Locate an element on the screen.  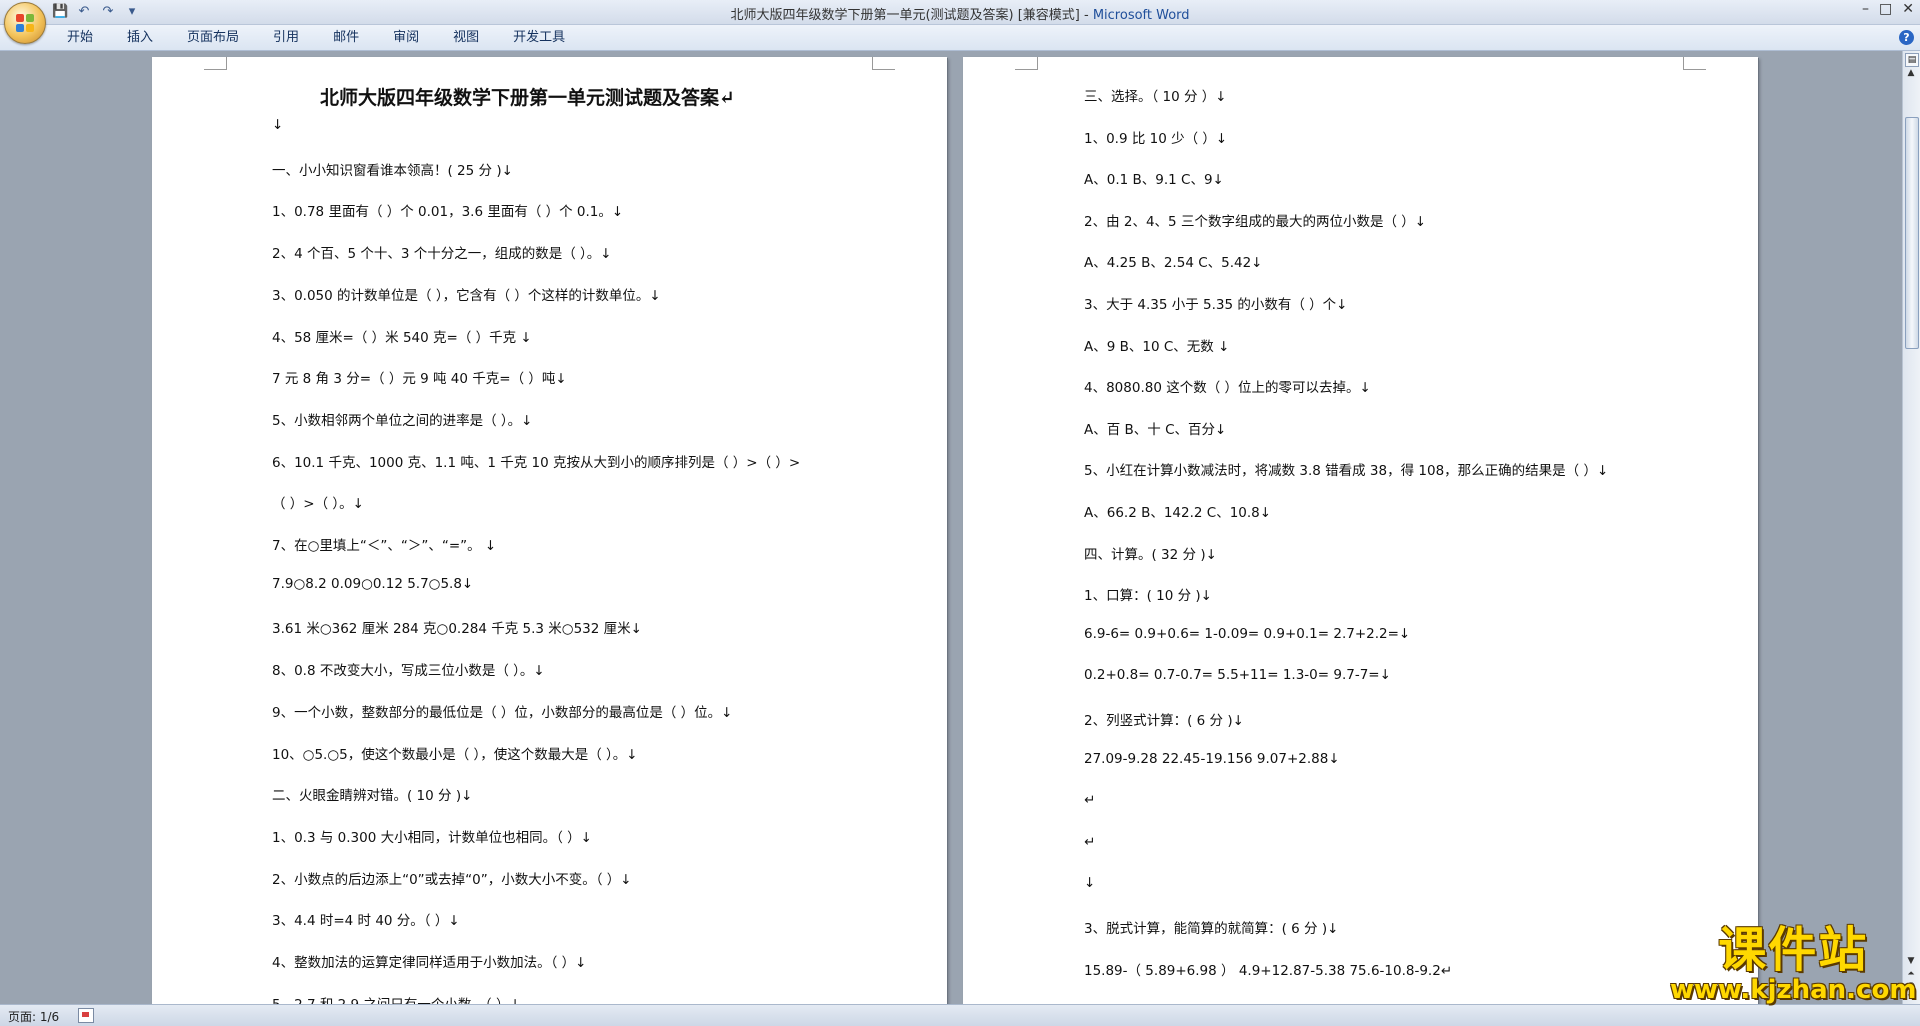
watermark-main: 课件站 is located at coordinates (1793, 950).